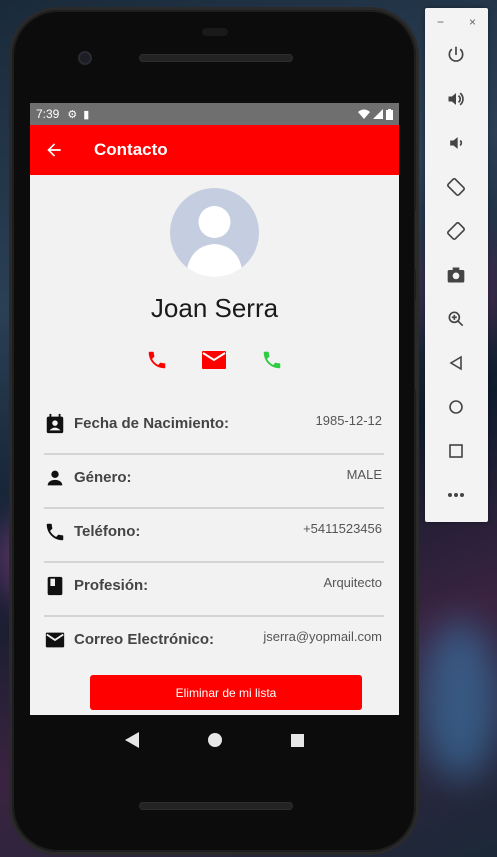  I want to click on zoom-icon, so click(456, 319).